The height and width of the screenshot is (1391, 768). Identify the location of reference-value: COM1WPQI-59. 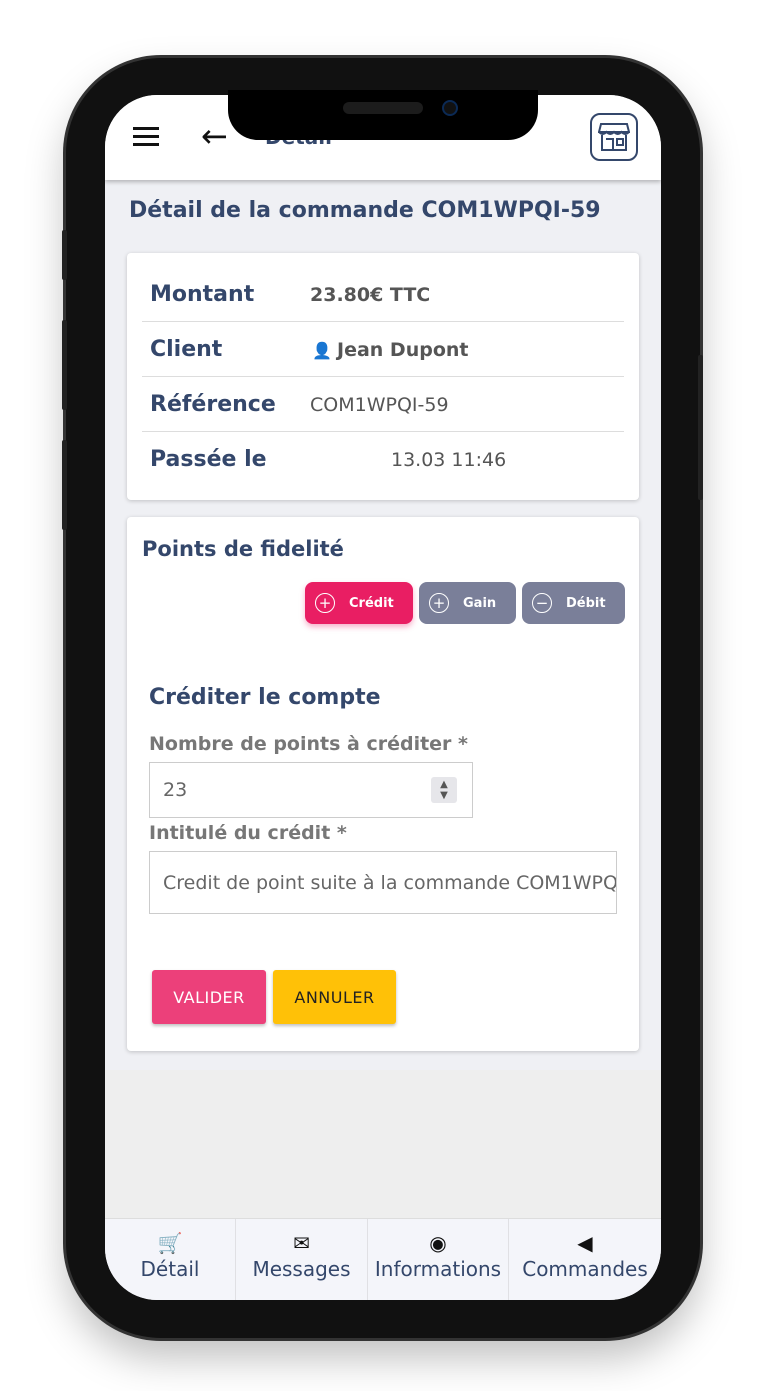
(379, 405).